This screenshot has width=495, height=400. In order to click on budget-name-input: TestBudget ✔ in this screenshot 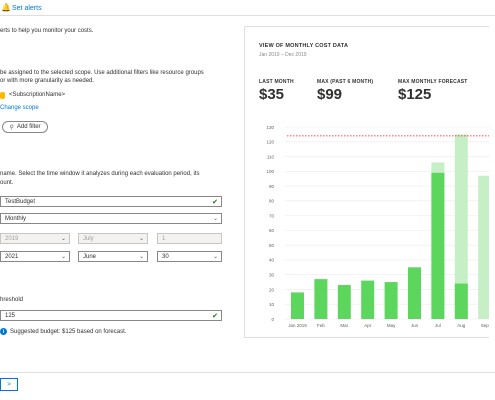, I will do `click(111, 201)`.